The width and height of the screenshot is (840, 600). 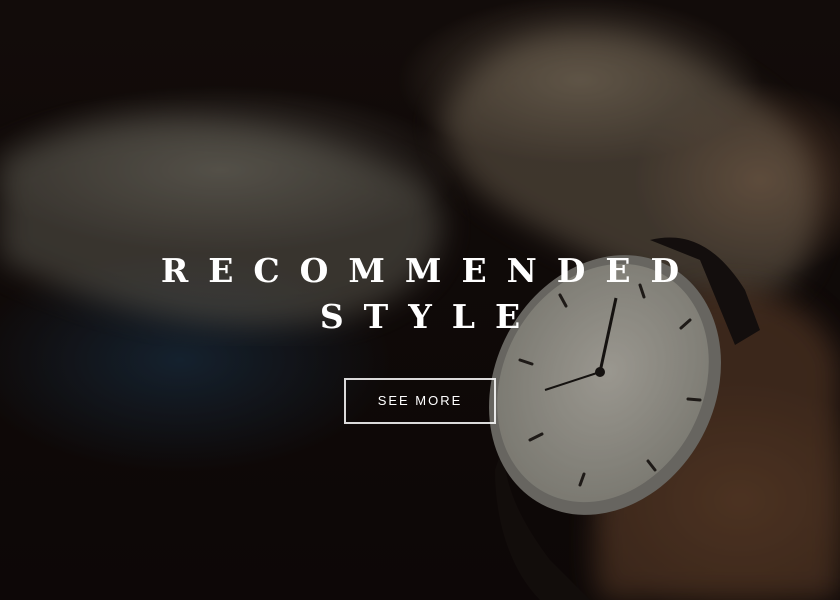 What do you see at coordinates (430, 316) in the screenshot?
I see `hero-headline-line2: STYLE` at bounding box center [430, 316].